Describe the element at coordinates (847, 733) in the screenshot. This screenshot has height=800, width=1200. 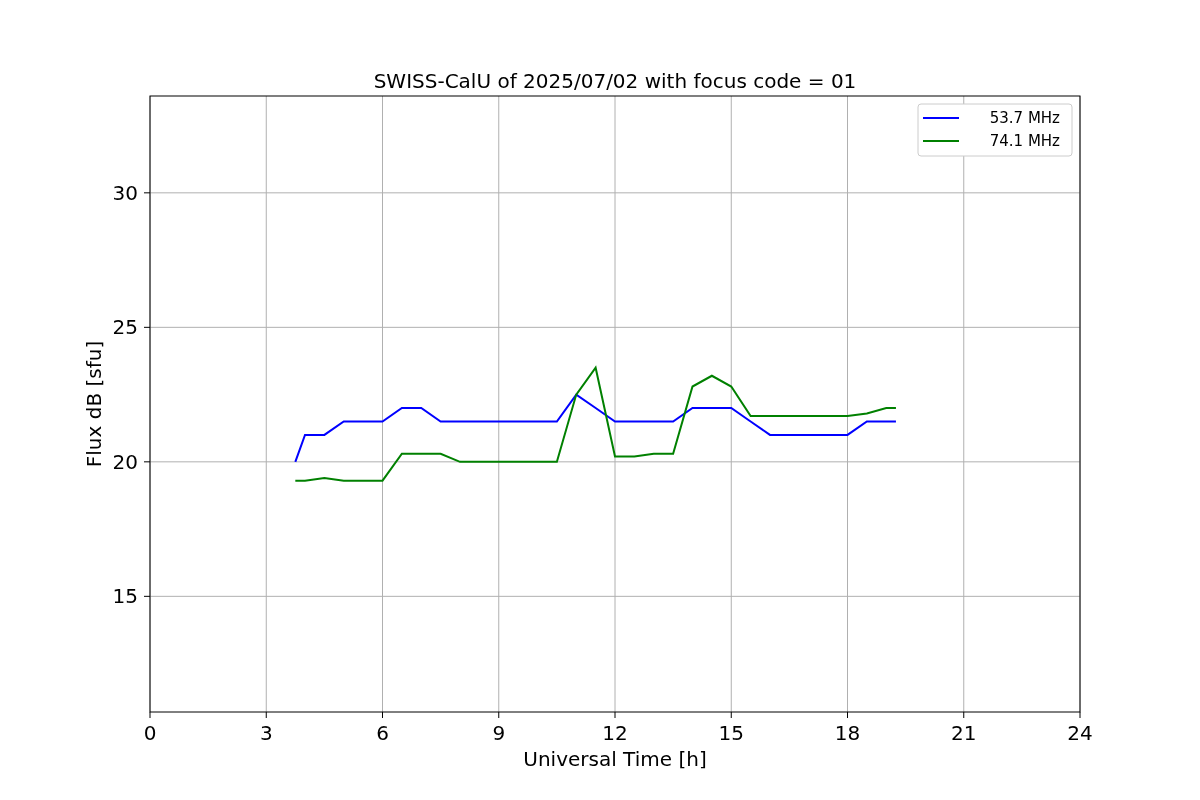
I see `x-tick-label: 18` at that location.